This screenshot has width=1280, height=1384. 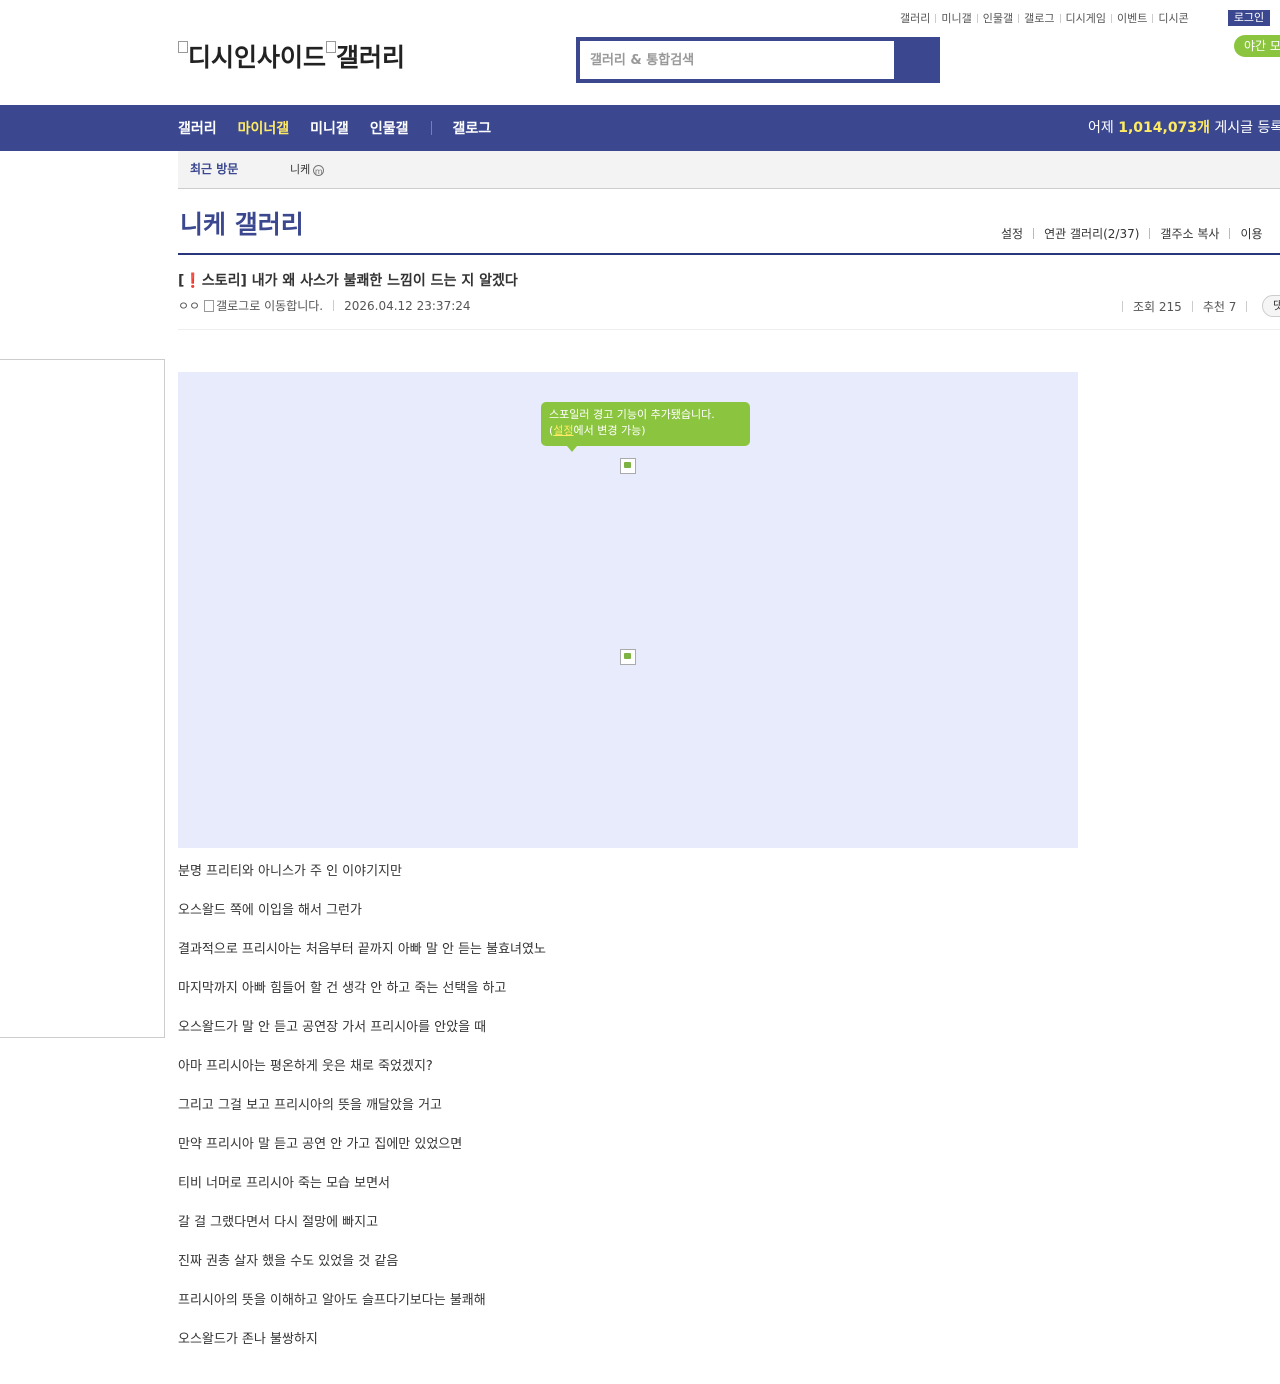 I want to click on post-count: 어제 1,014,073개 게시글 등록, so click(x=1184, y=128).